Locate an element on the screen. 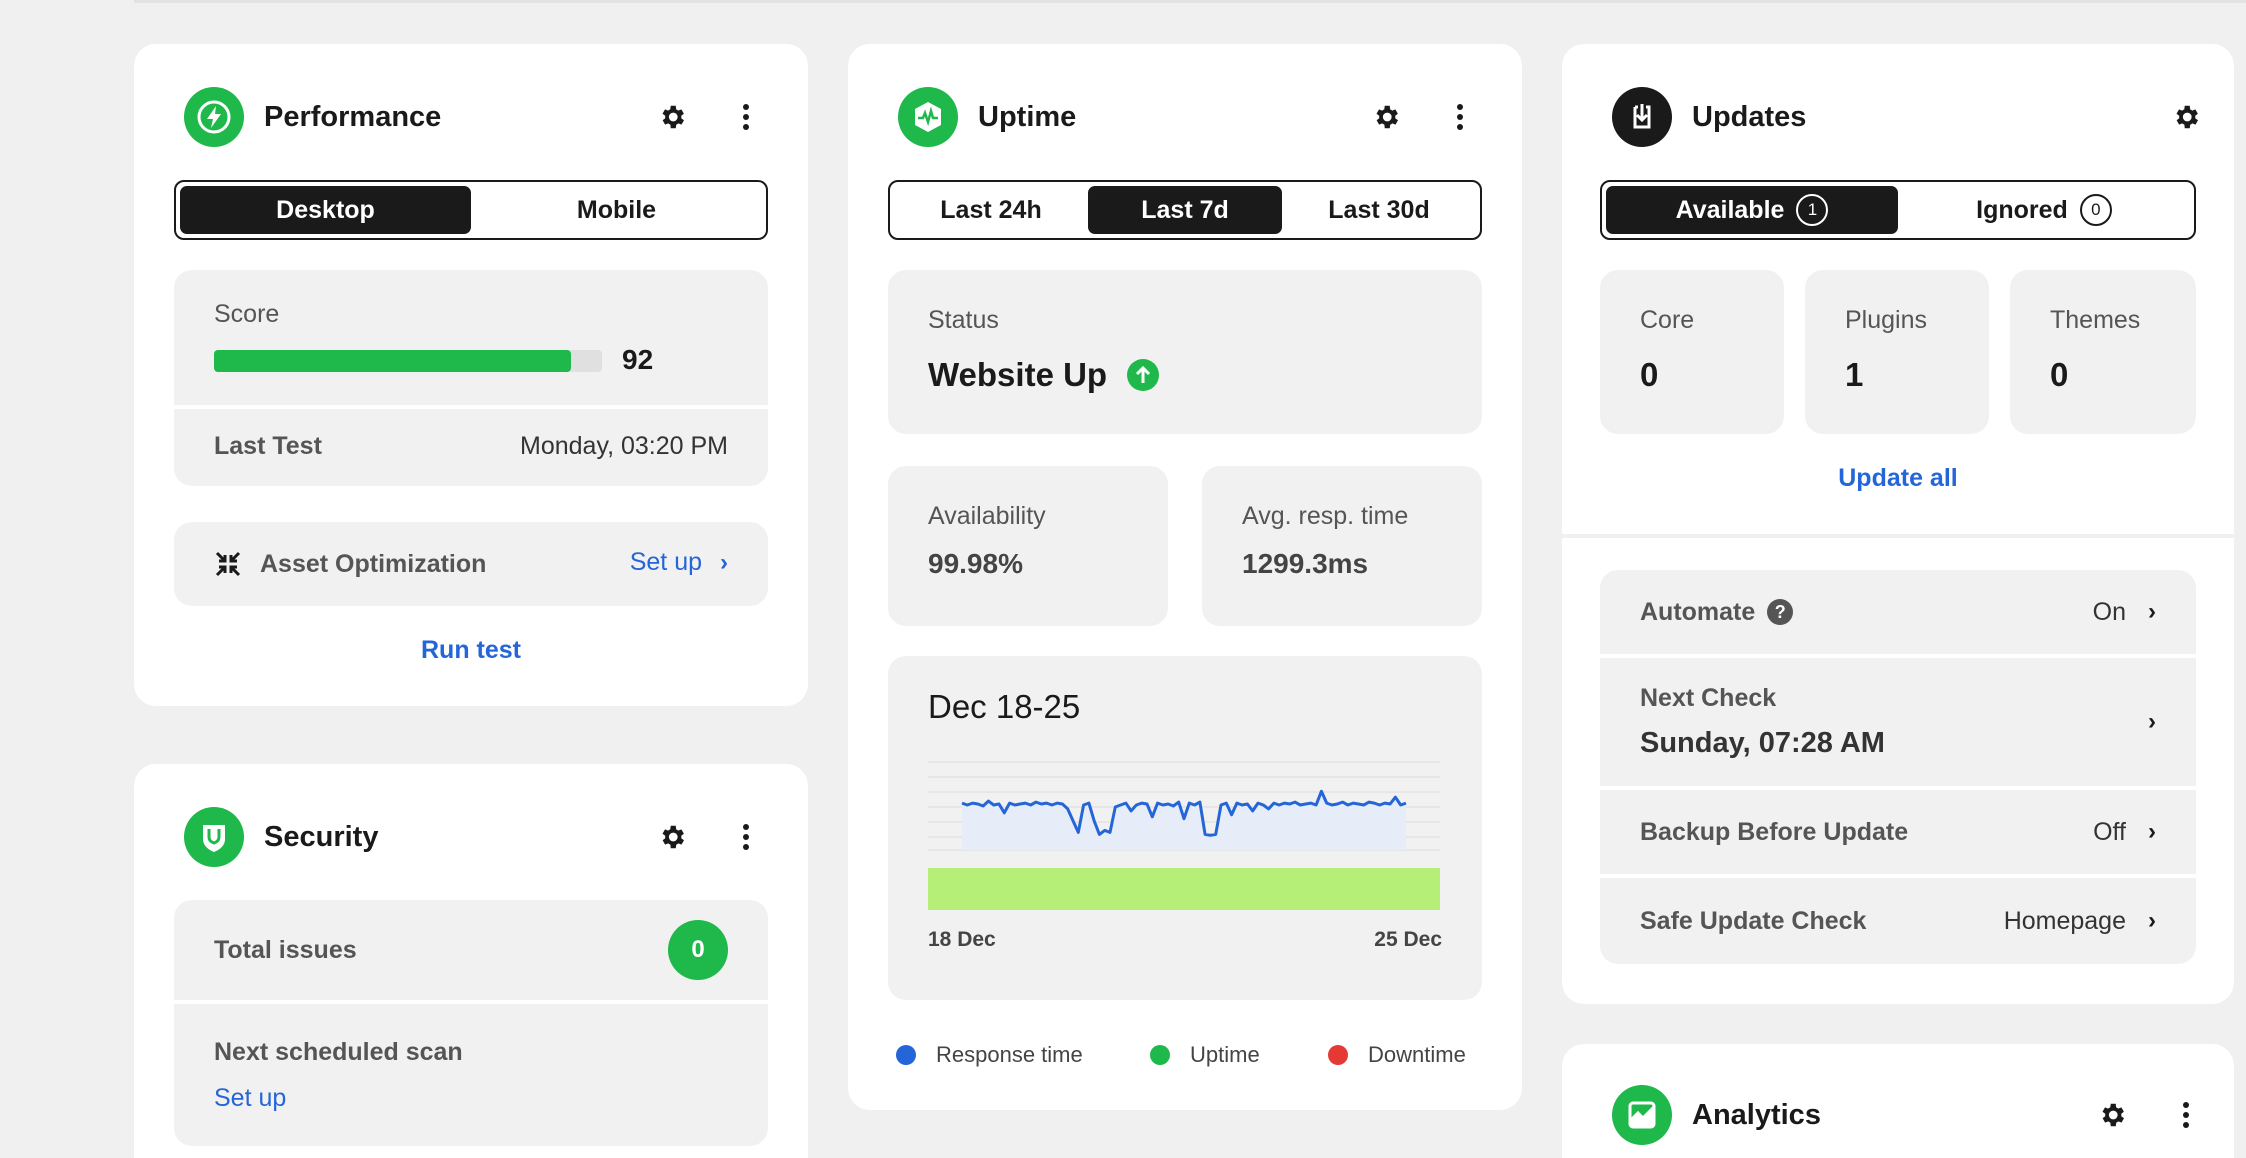 Image resolution: width=2246 pixels, height=1158 pixels. tab-ignored-label: Ignored is located at coordinates (2022, 209).